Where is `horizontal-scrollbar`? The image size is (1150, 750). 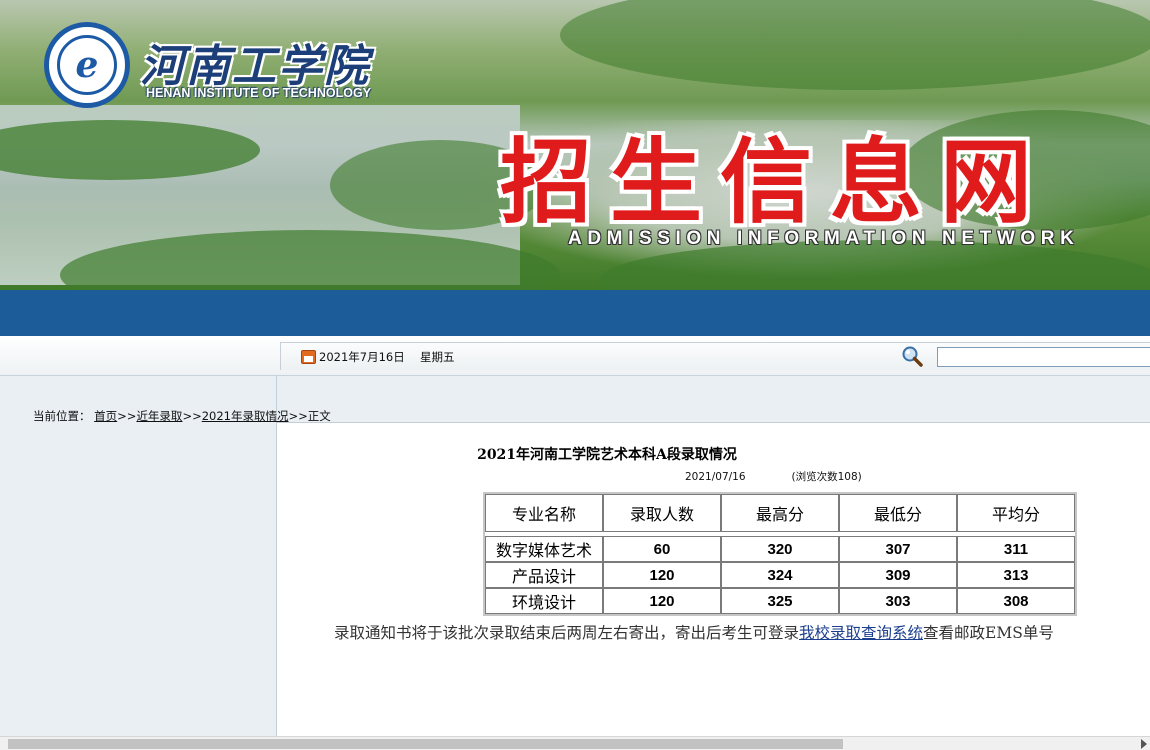
horizontal-scrollbar is located at coordinates (575, 743).